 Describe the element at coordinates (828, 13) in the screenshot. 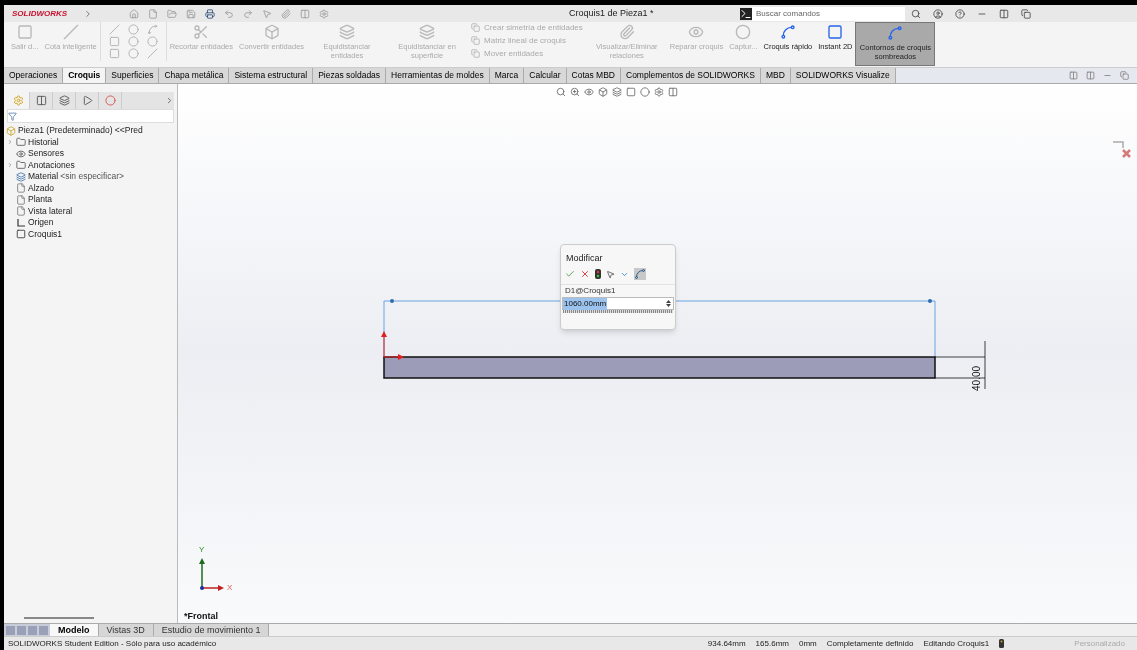

I see `search-field: Buscar comandos` at that location.